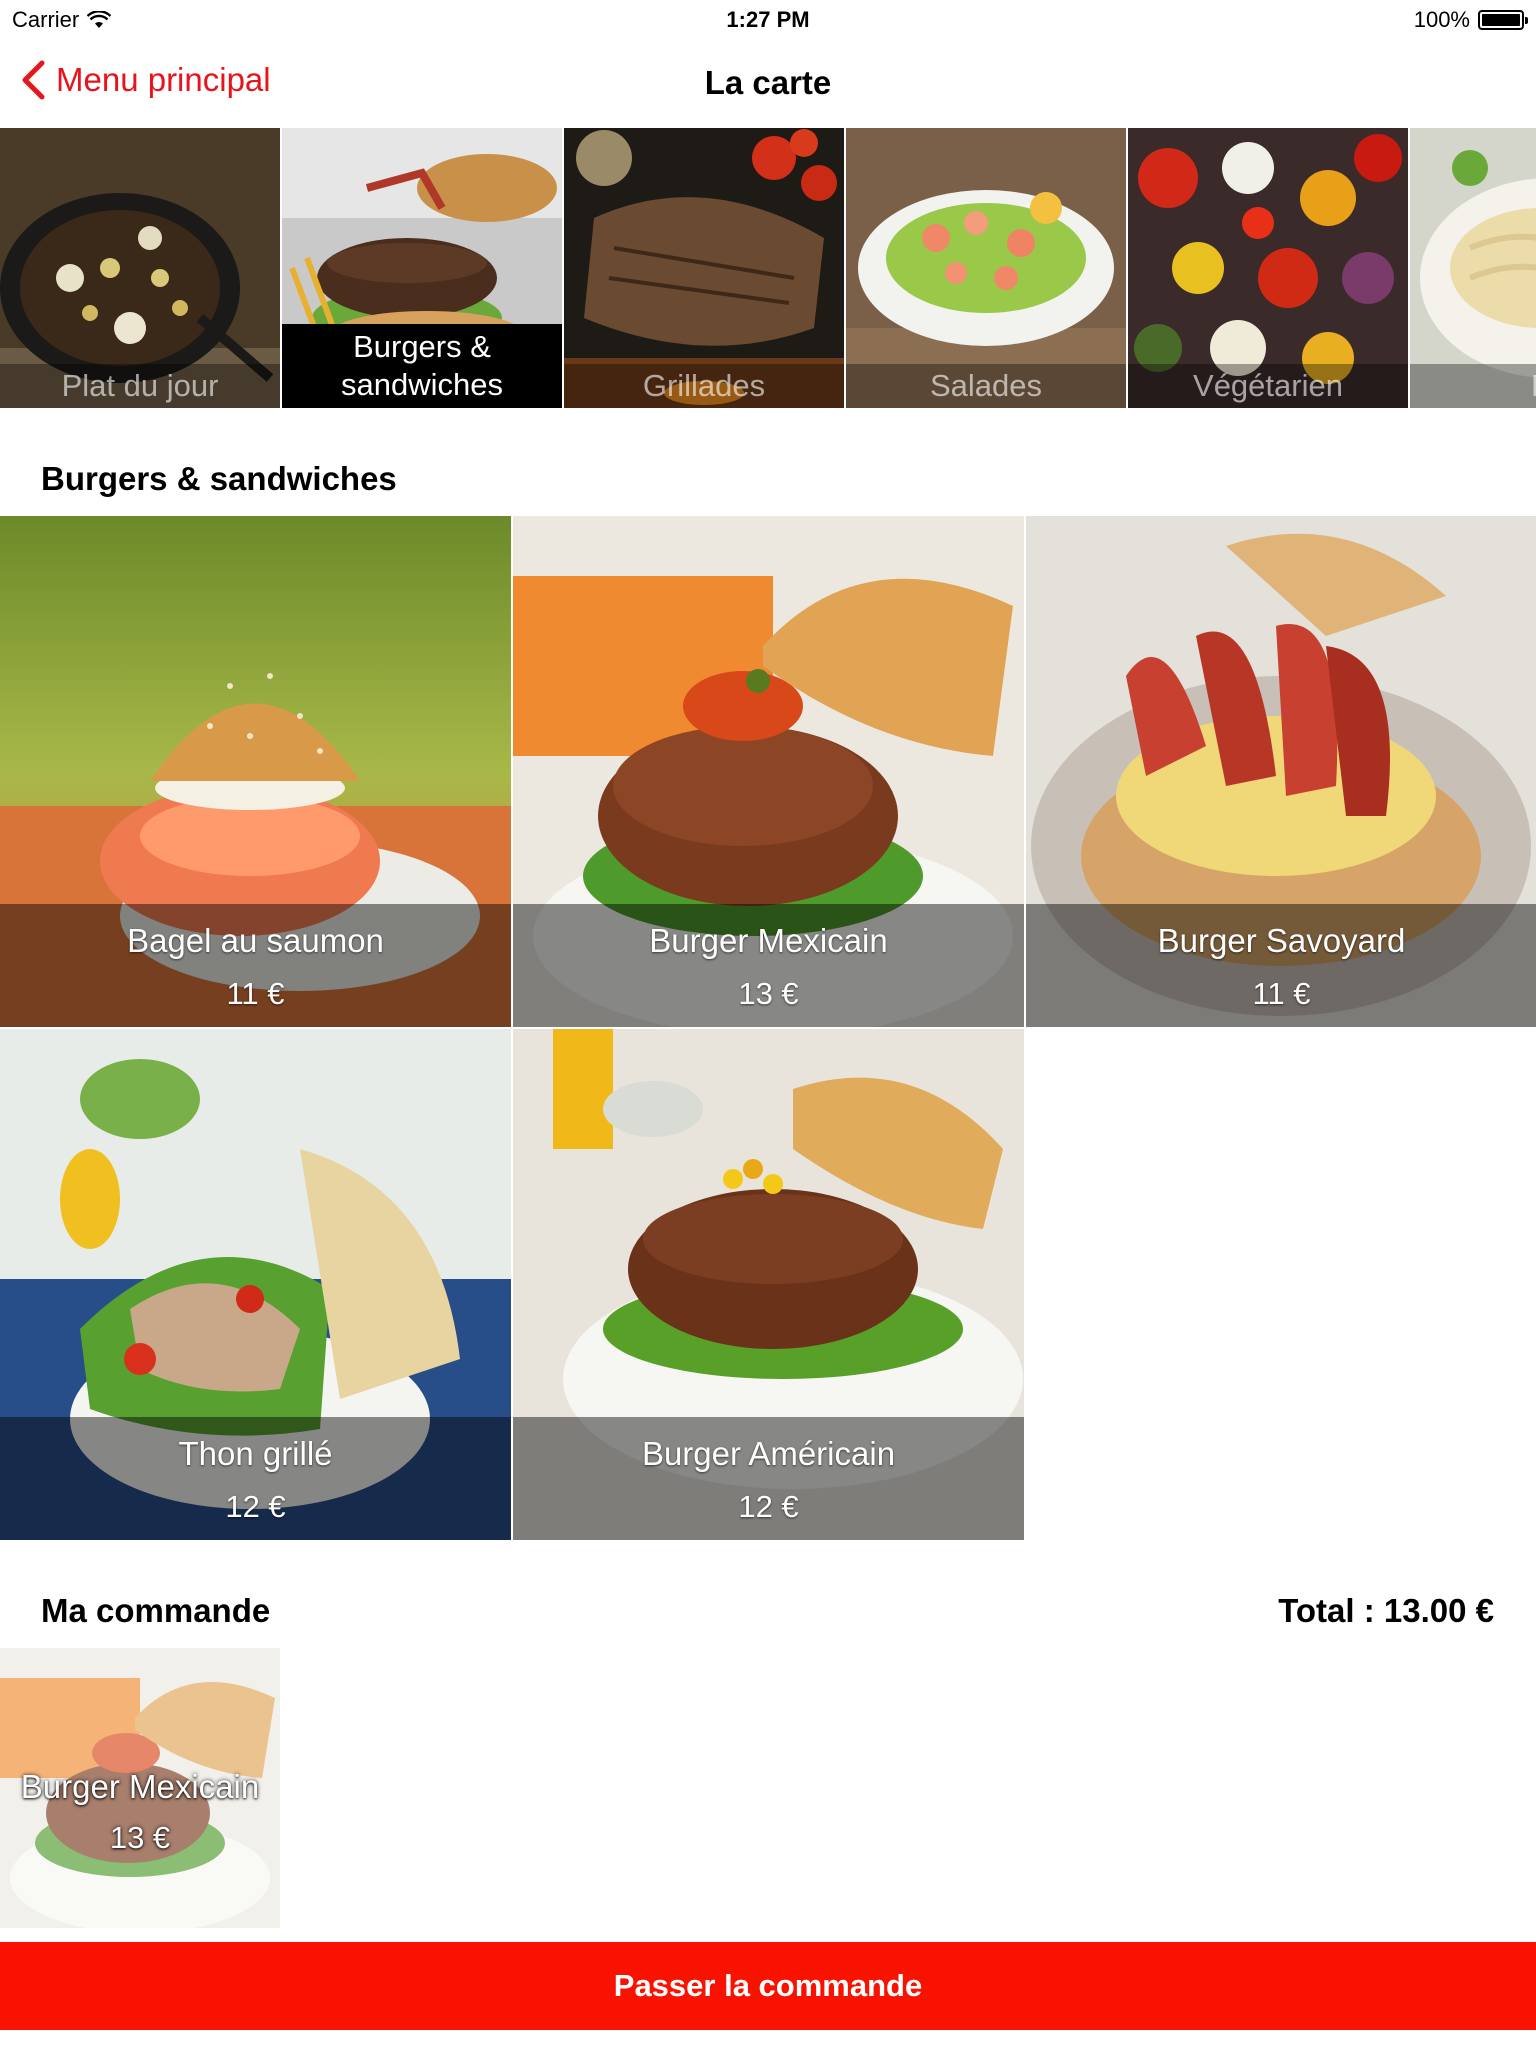  Describe the element at coordinates (255, 940) in the screenshot. I see `product-name: Bagel au saumon` at that location.